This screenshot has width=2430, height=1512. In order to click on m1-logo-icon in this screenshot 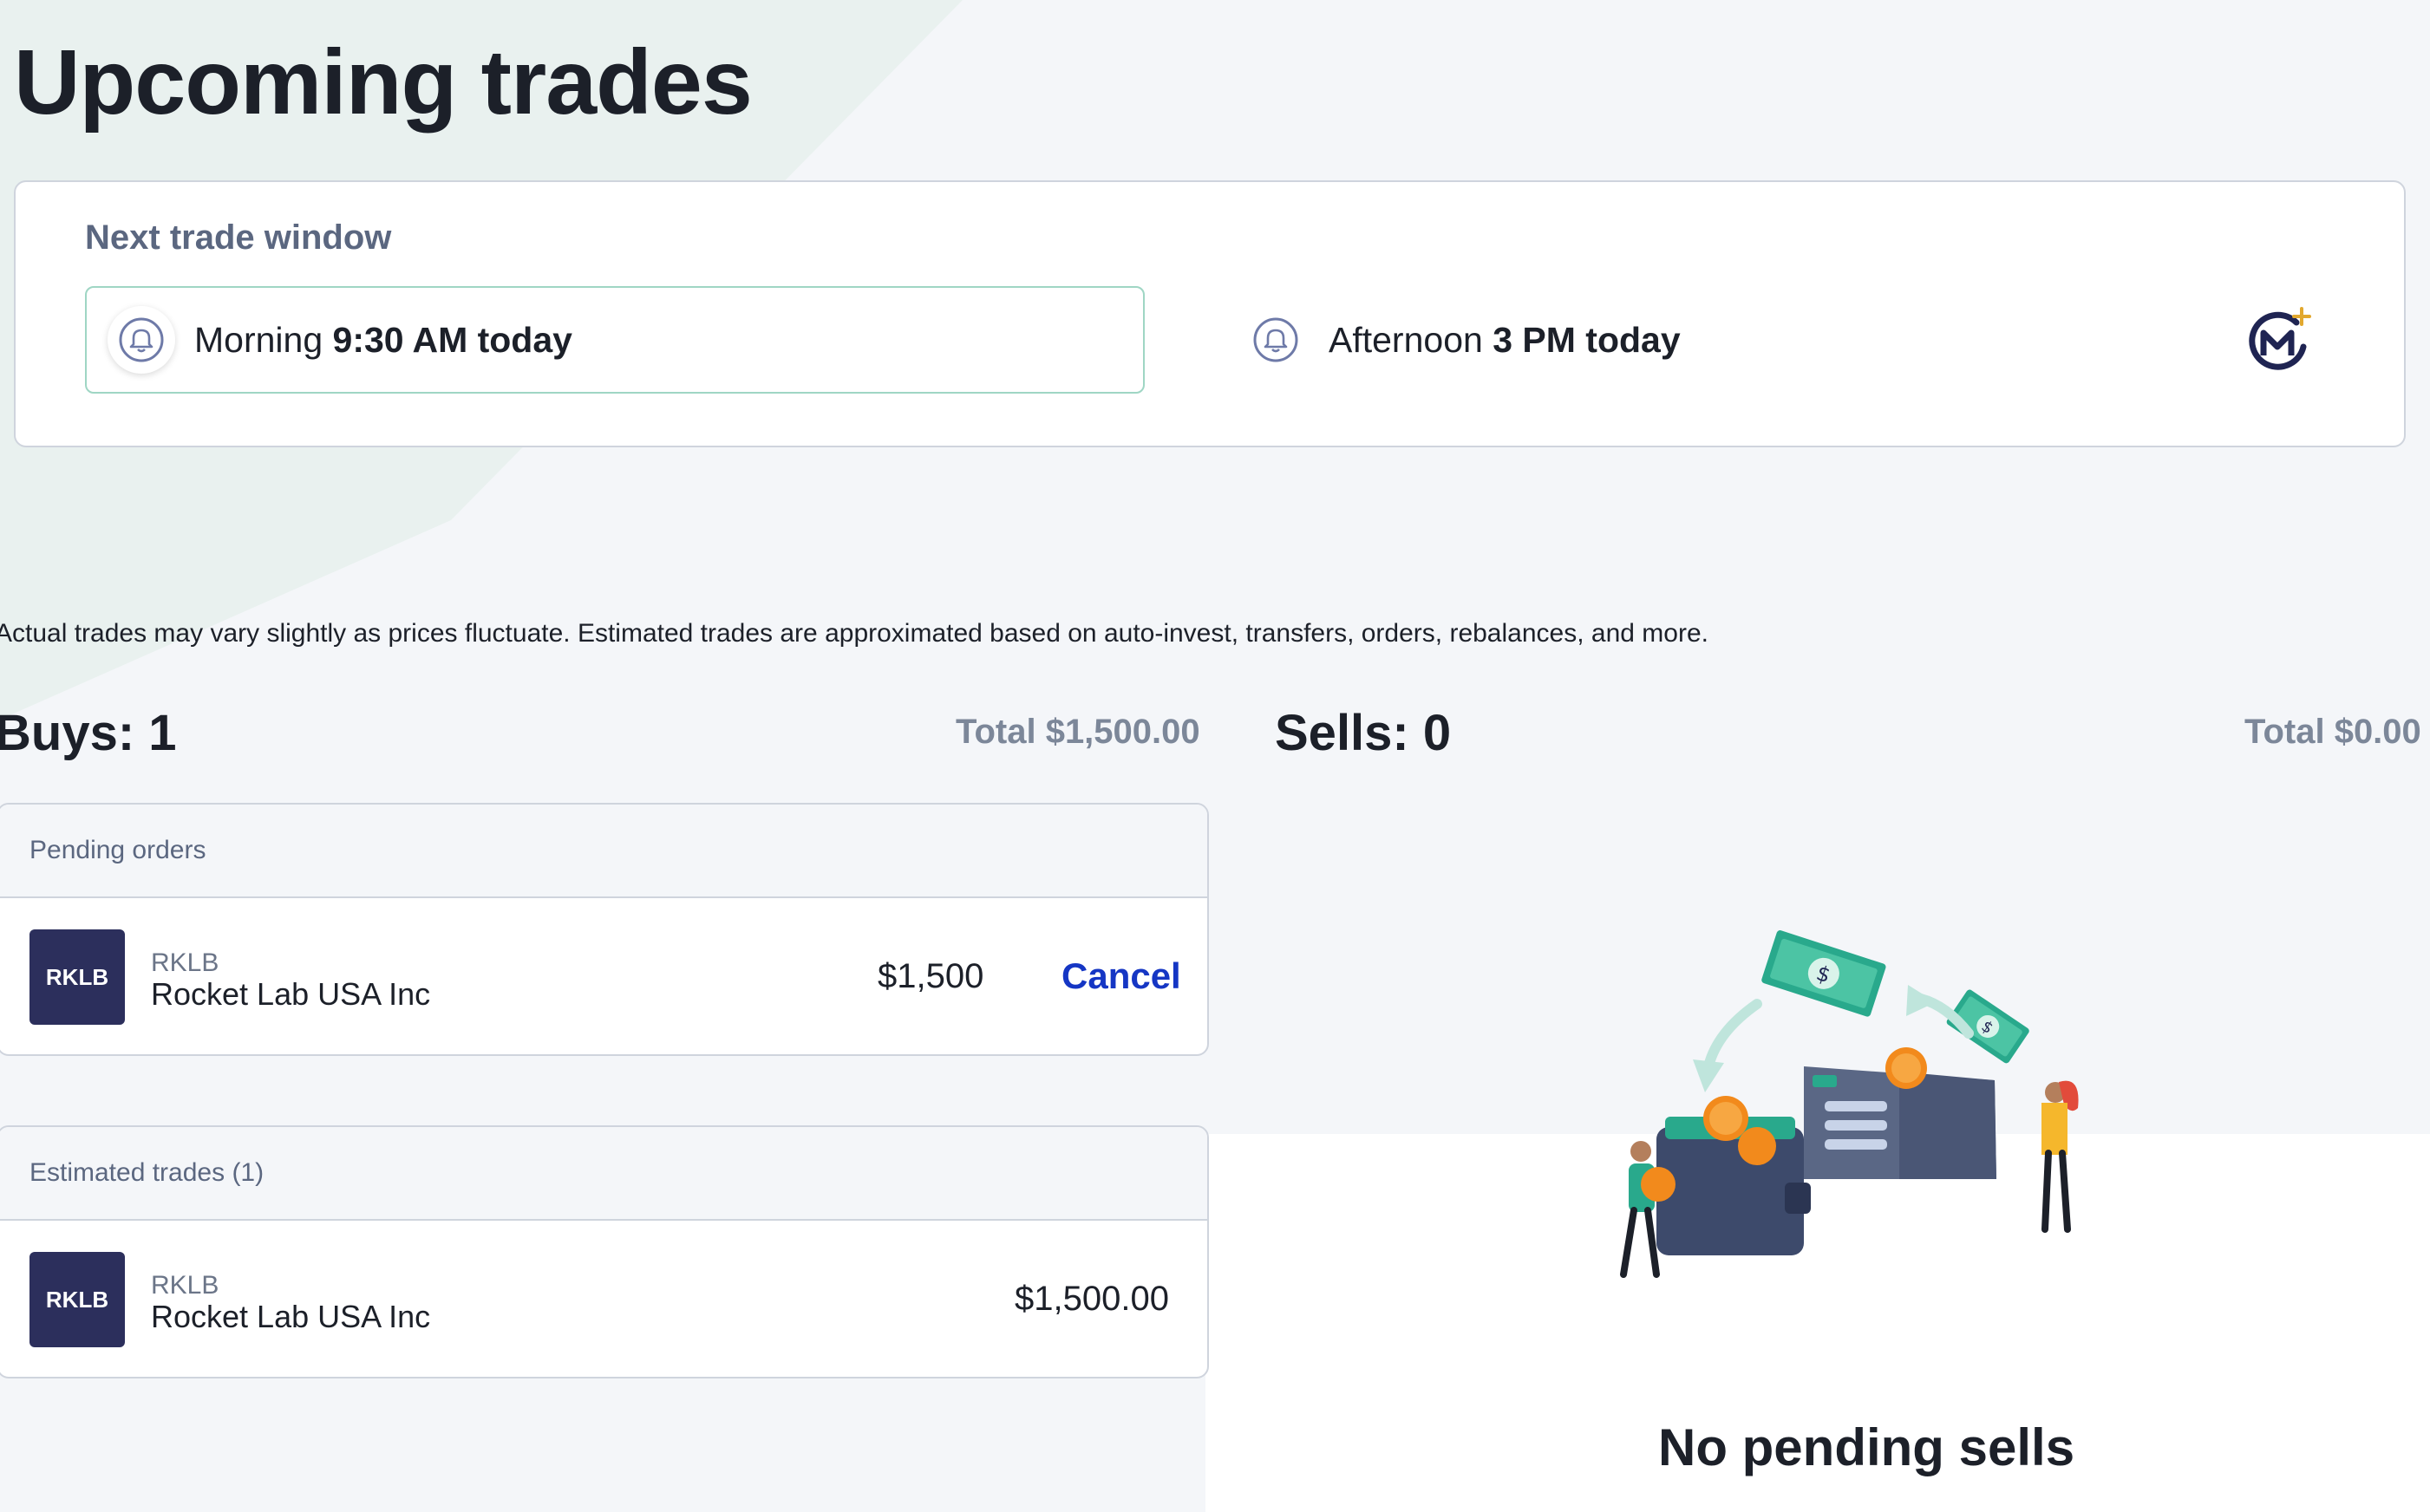, I will do `click(2280, 339)`.